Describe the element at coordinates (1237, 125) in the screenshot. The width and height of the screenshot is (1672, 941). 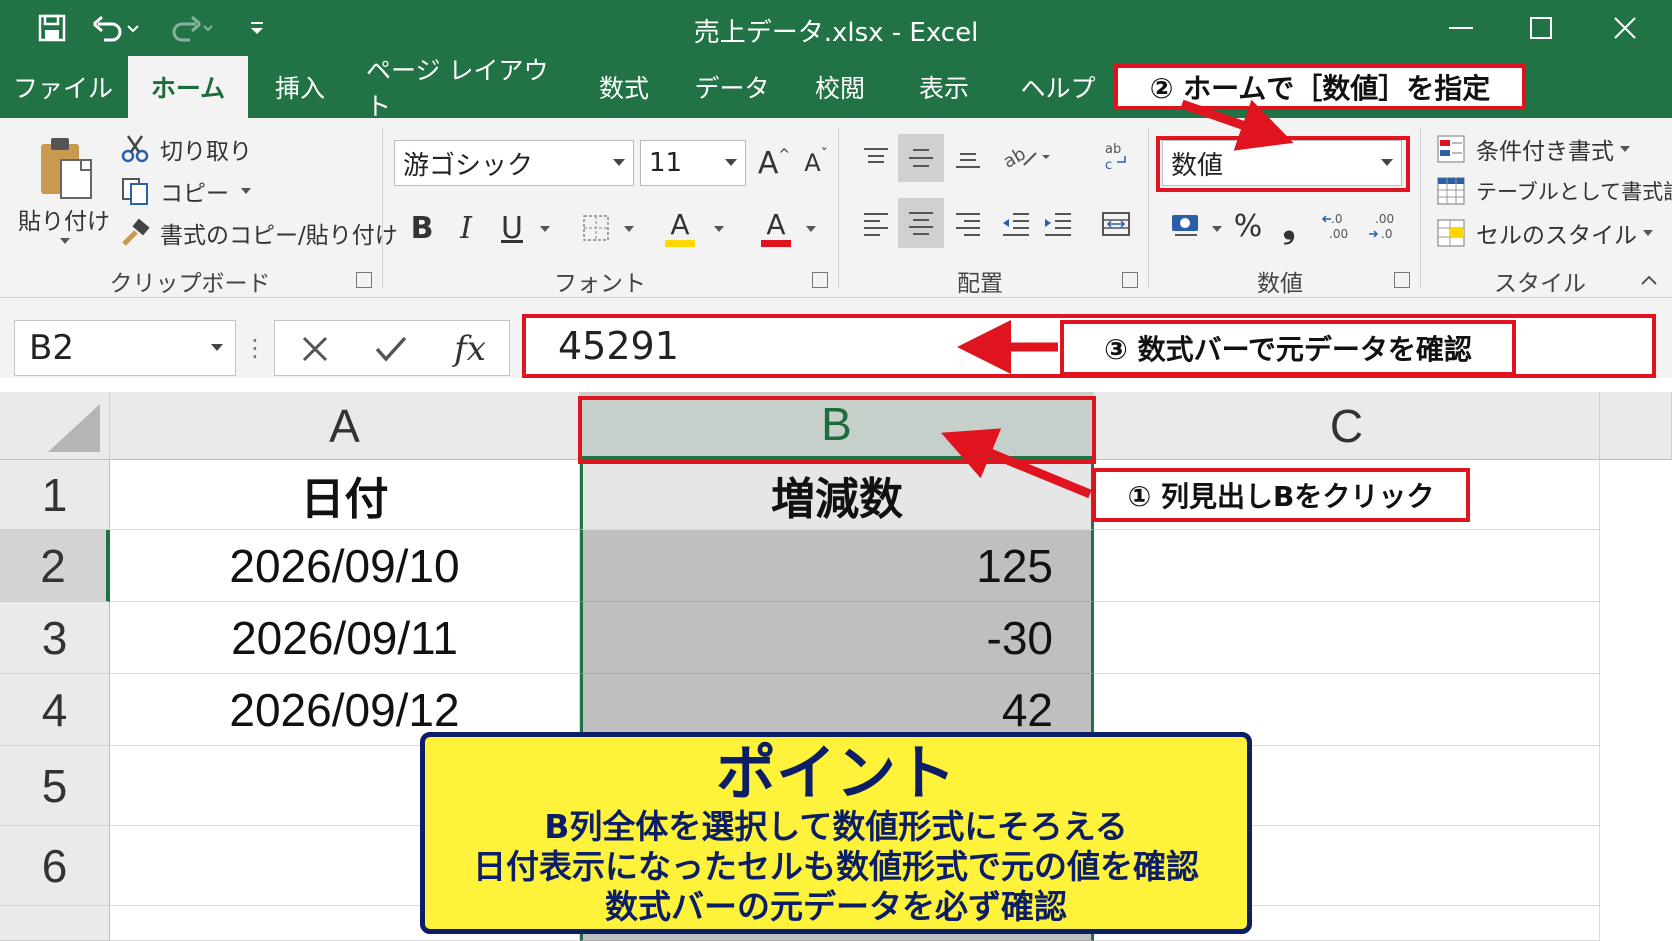
I see `step2-arrow` at that location.